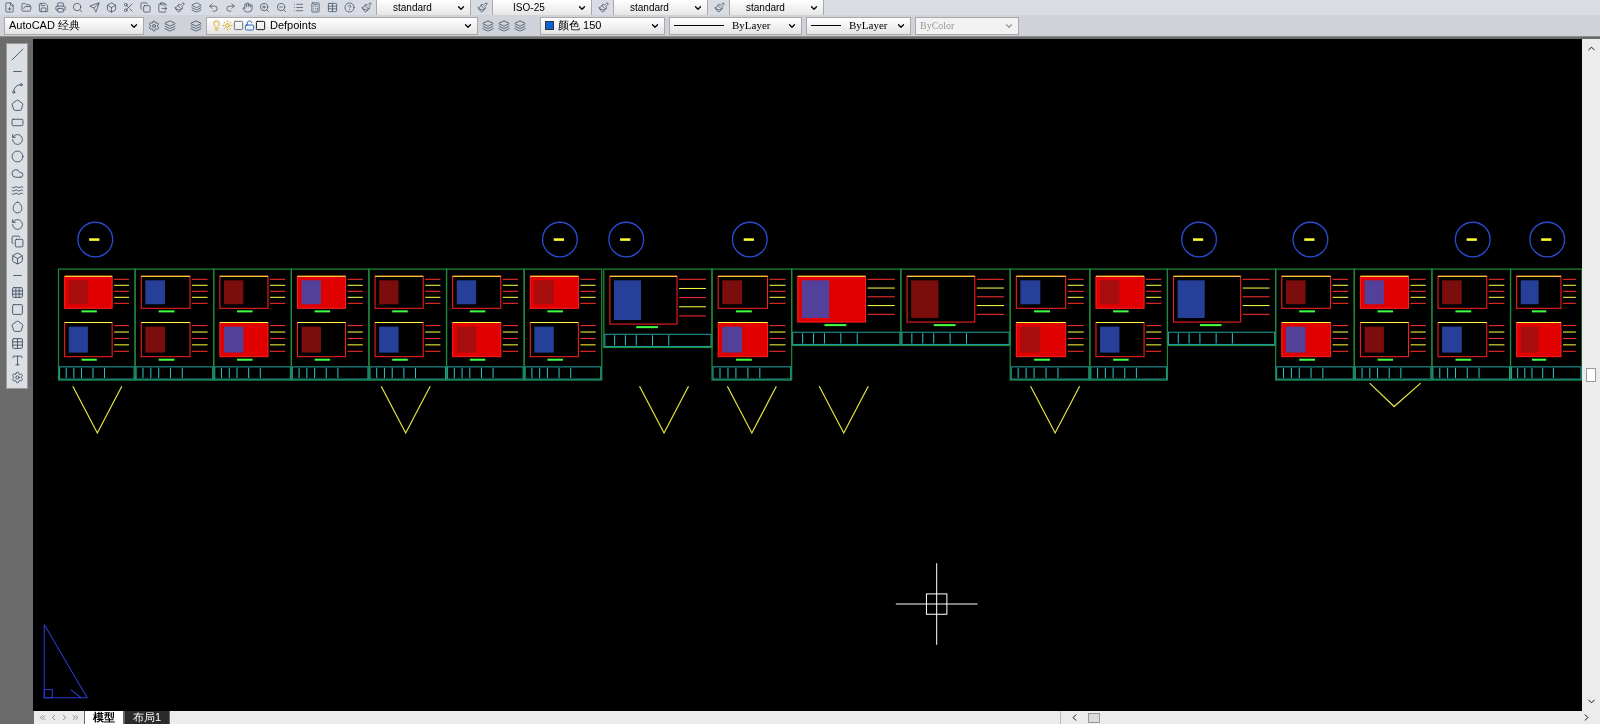 Image resolution: width=1600 pixels, height=724 pixels. Describe the element at coordinates (60, 7) in the screenshot. I see `print-icon` at that location.